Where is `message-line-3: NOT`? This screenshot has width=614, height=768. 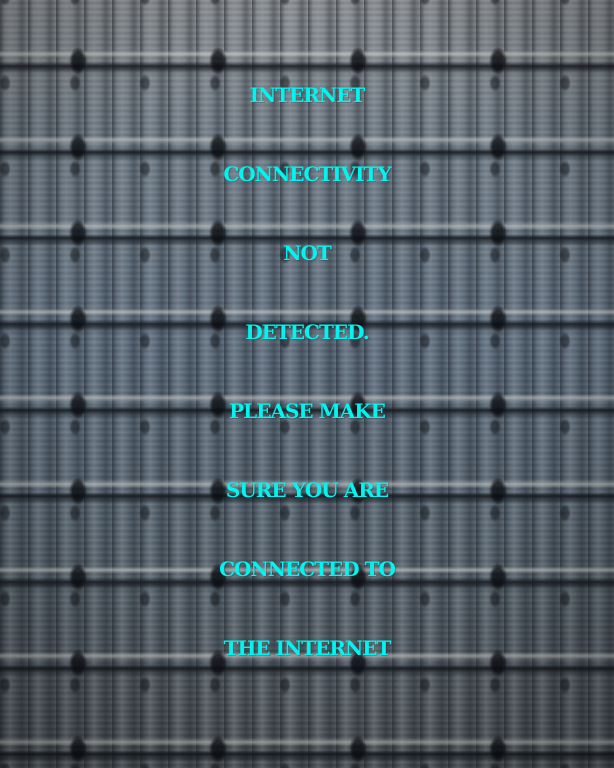
message-line-3: NOT is located at coordinates (307, 253).